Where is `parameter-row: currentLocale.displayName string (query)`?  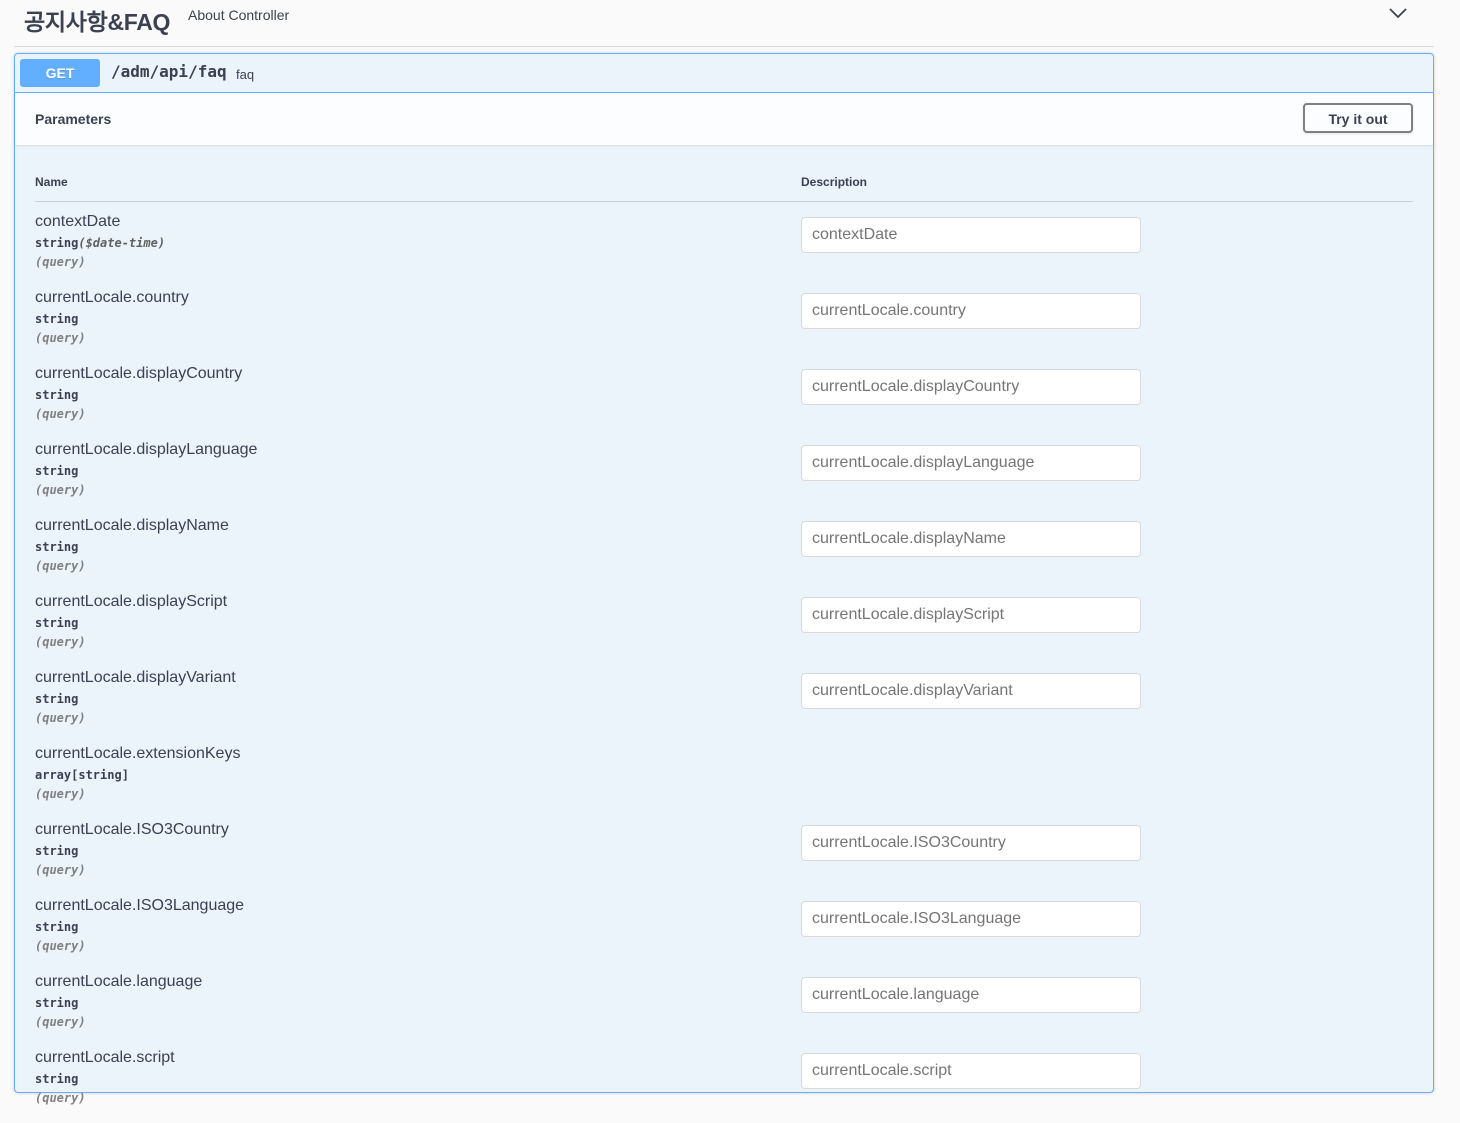 parameter-row: currentLocale.displayName string (query) is located at coordinates (724, 553).